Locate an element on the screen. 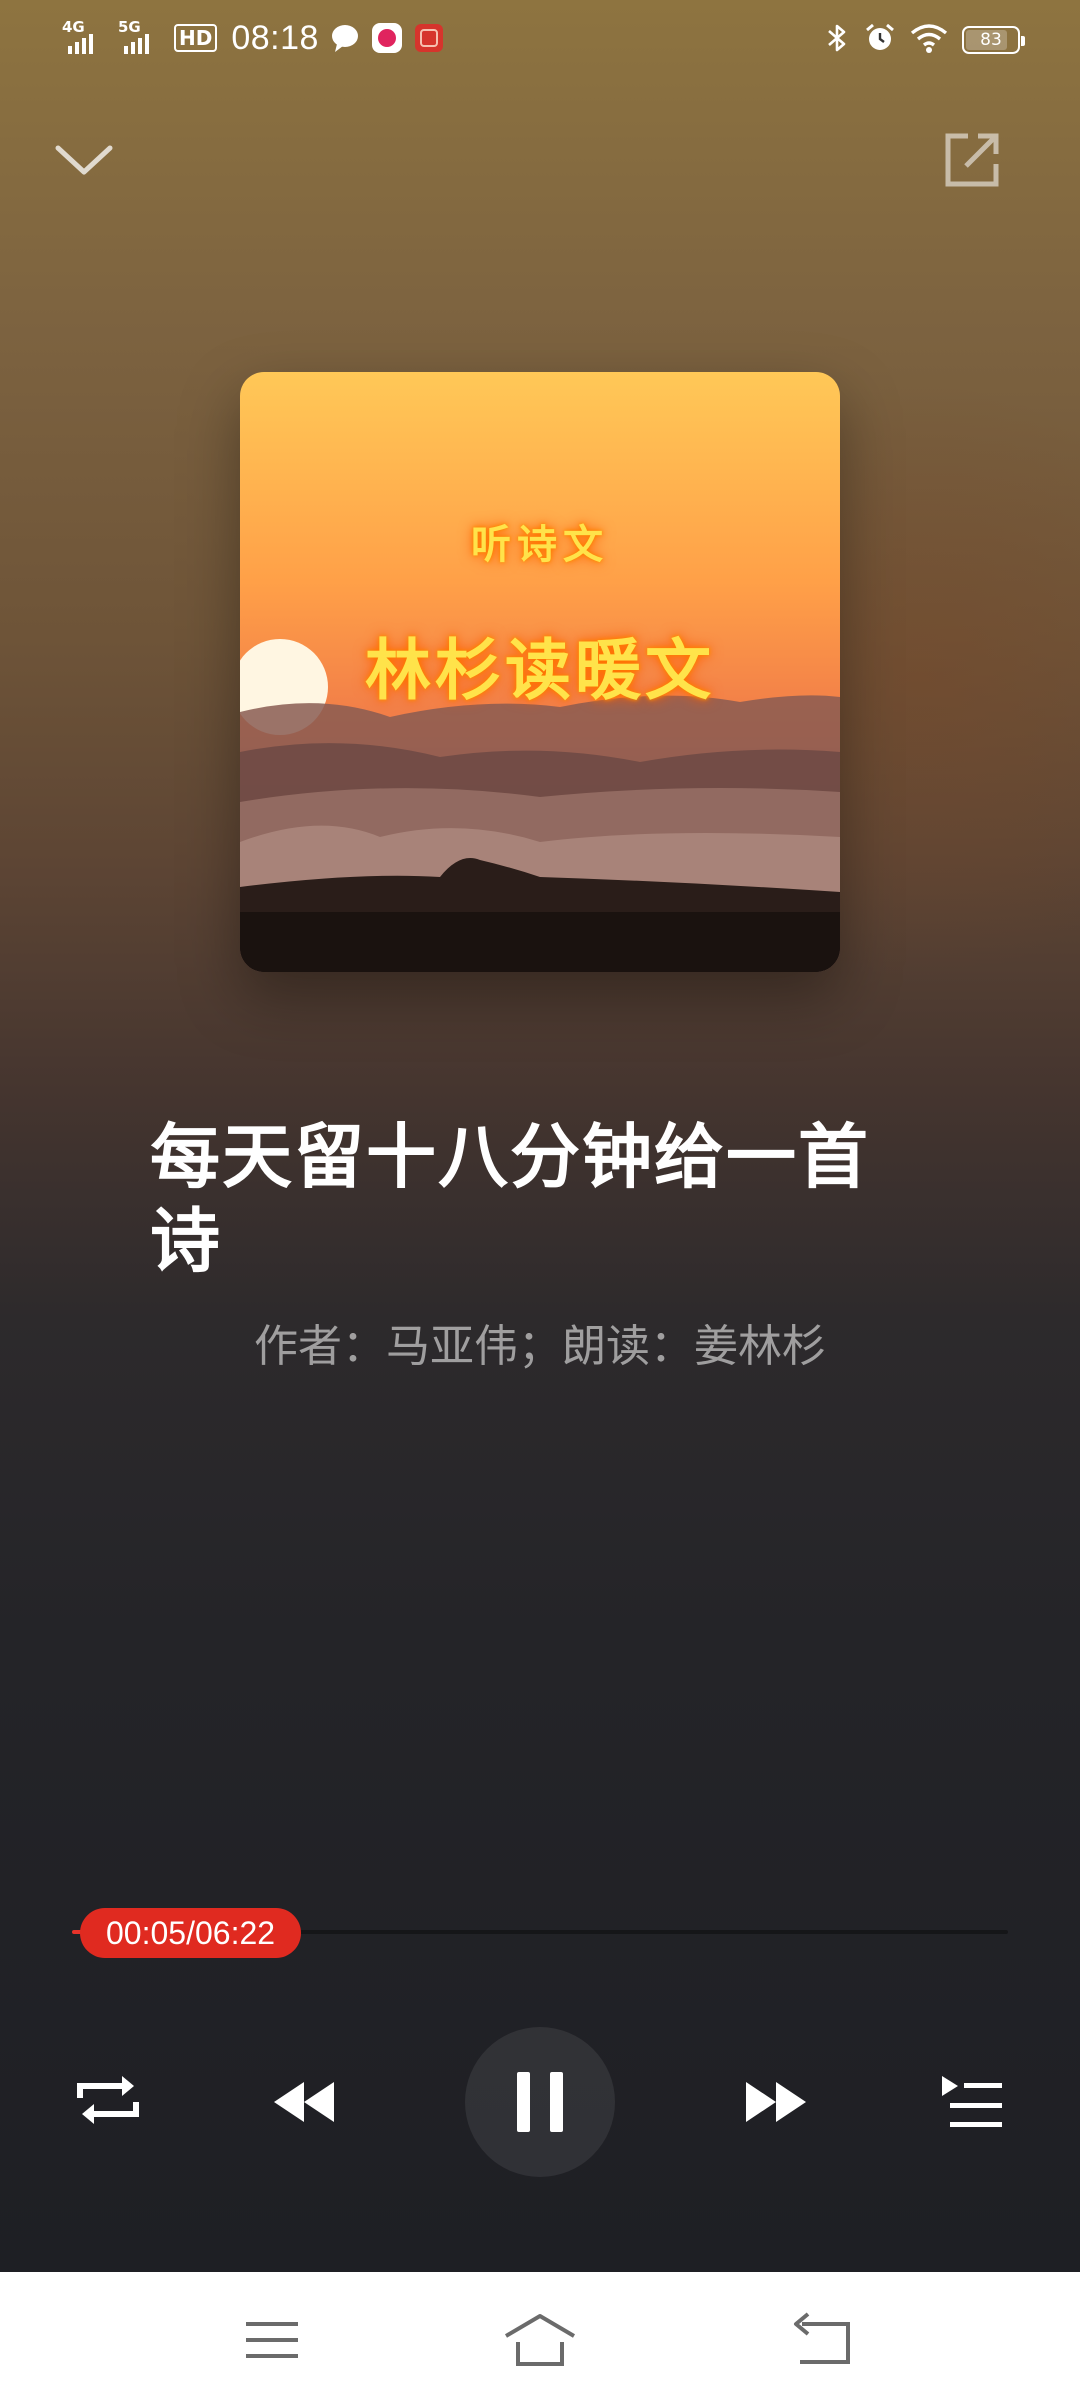 Image resolution: width=1080 pixels, height=2400 pixels. red-app-icon is located at coordinates (429, 38).